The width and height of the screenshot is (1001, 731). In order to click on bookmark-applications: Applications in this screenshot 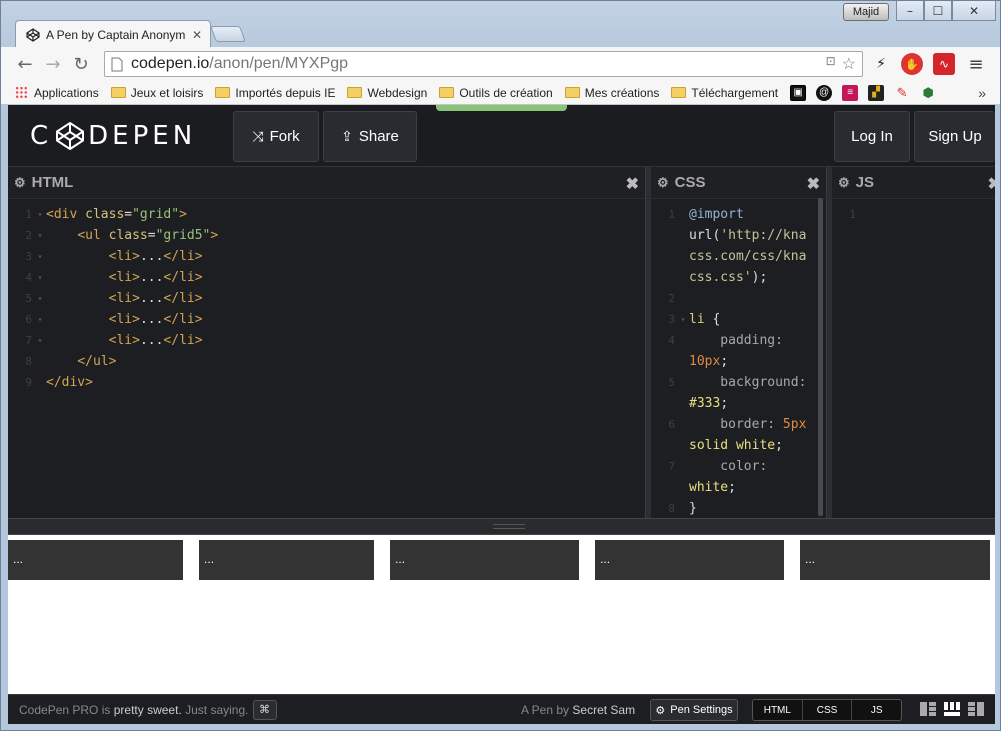, I will do `click(57, 93)`.